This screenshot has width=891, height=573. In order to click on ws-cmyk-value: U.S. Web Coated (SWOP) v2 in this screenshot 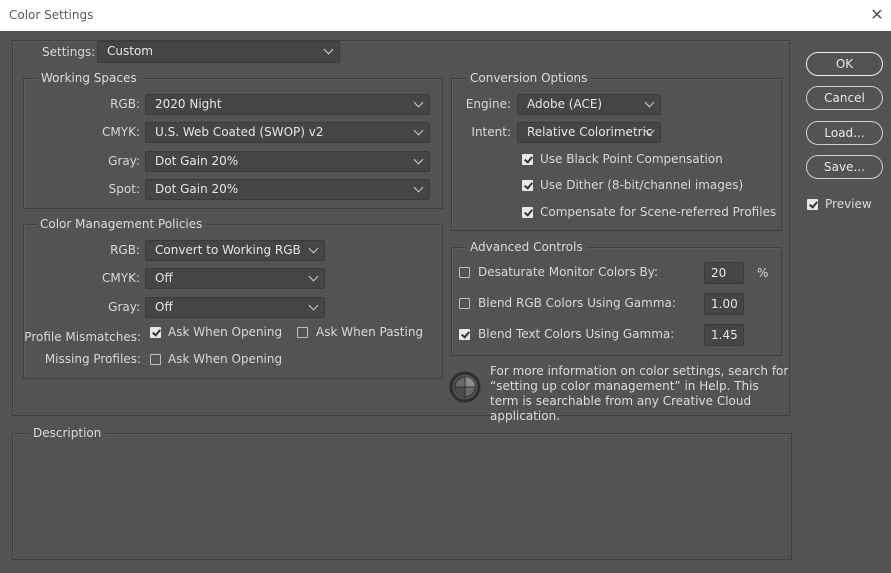, I will do `click(239, 132)`.